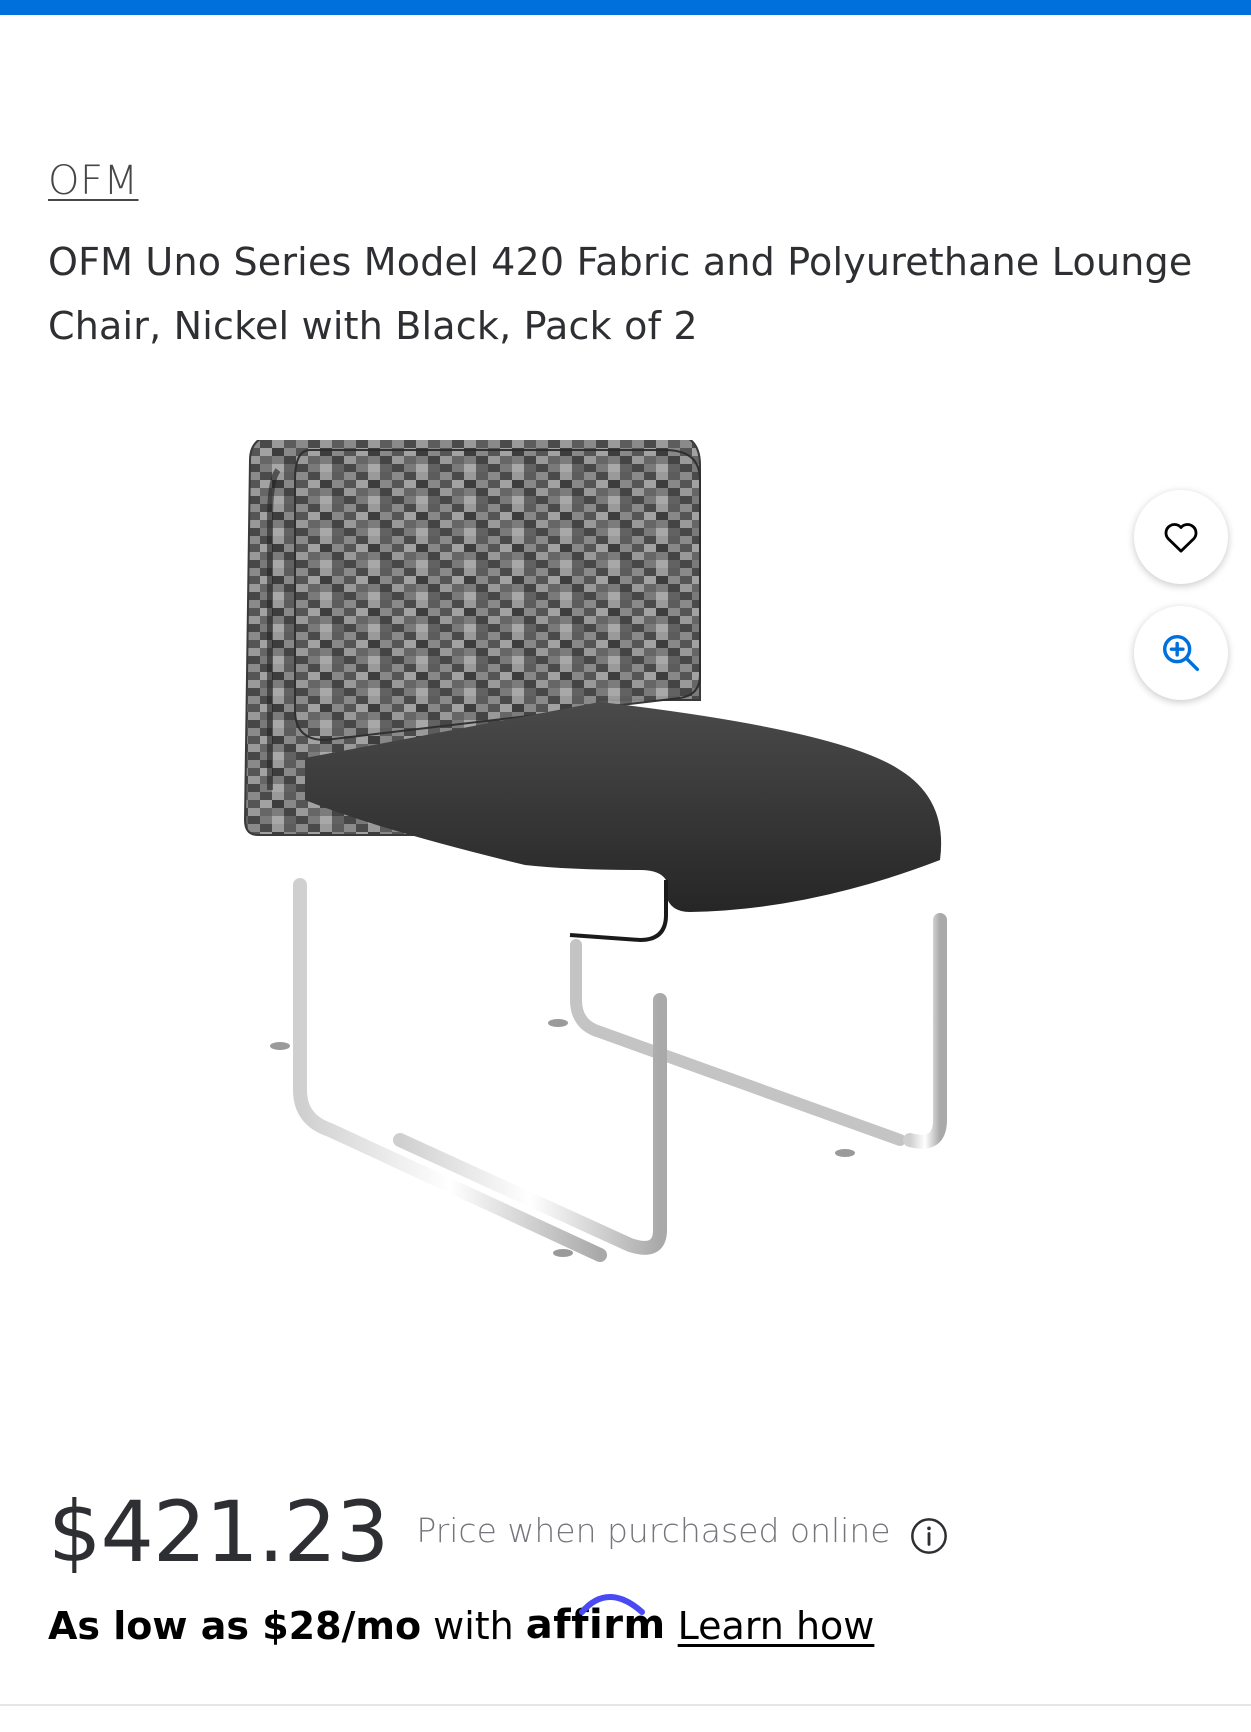 The height and width of the screenshot is (1732, 1251). I want to click on zoom-in-icon, so click(1181, 653).